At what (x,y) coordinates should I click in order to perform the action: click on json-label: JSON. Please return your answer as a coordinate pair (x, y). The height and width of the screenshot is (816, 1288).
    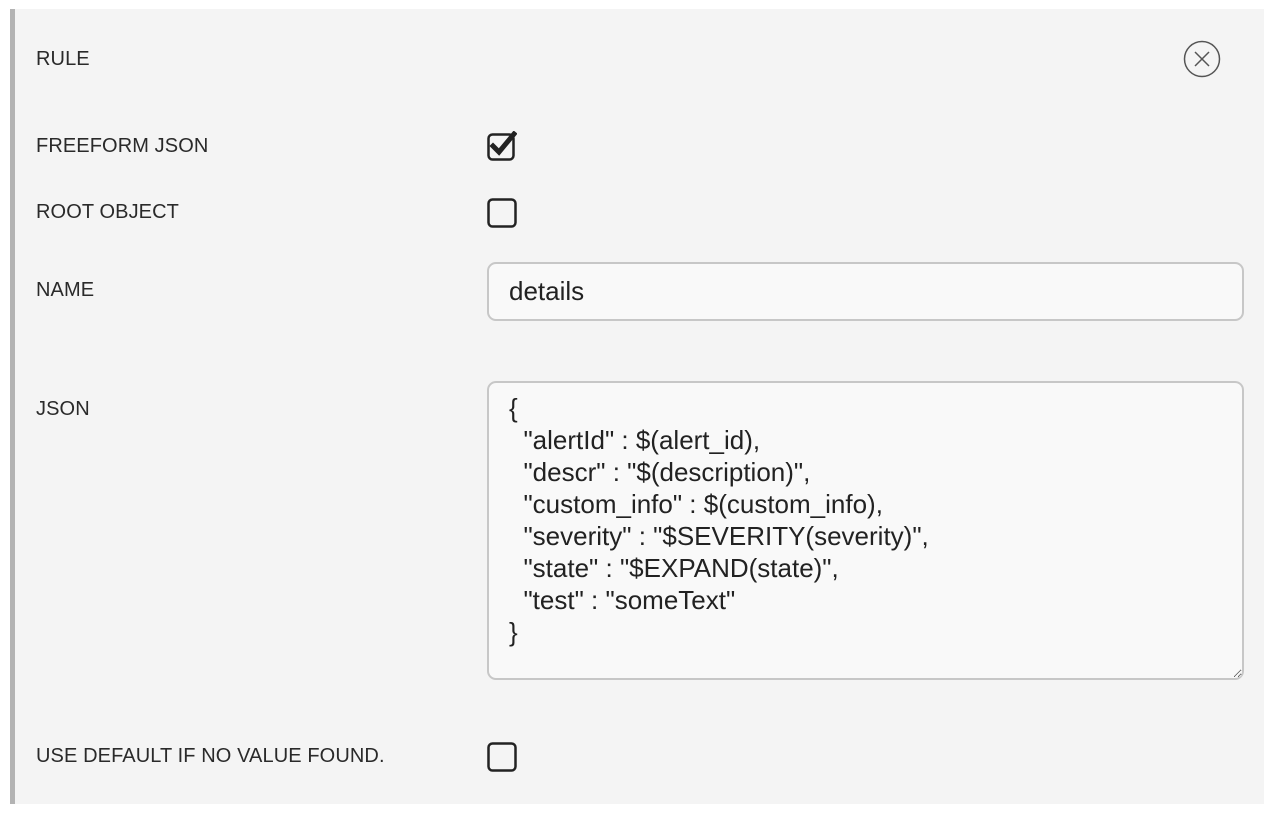
    Looking at the image, I should click on (63, 409).